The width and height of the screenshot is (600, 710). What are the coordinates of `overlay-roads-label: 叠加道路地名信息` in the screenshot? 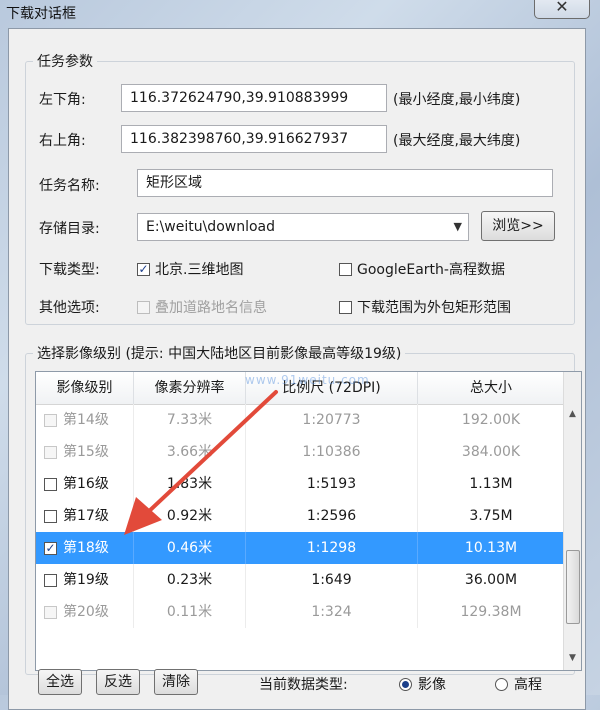 It's located at (211, 308).